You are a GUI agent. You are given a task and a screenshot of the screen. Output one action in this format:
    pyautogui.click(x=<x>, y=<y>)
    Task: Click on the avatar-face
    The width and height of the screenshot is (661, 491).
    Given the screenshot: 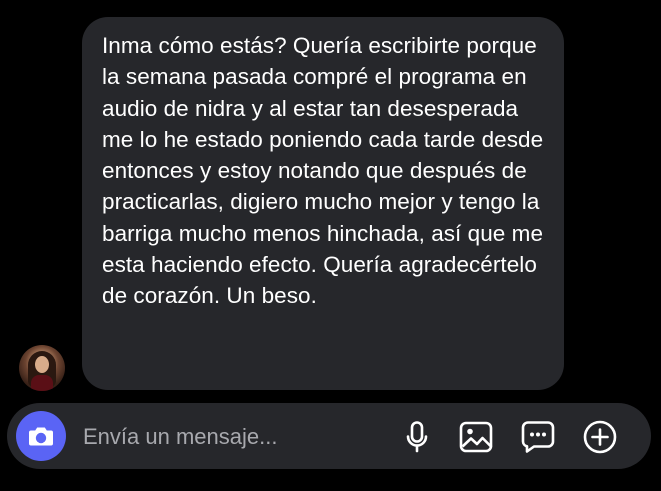 What is the action you would take?
    pyautogui.click(x=42, y=364)
    